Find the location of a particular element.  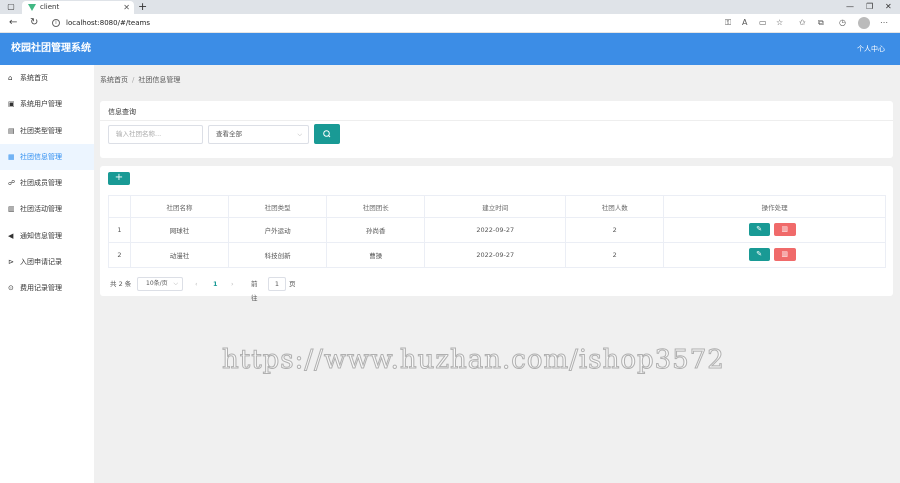

sidebar-item-club-types: ▤ 社团类型管理 is located at coordinates (47, 131).